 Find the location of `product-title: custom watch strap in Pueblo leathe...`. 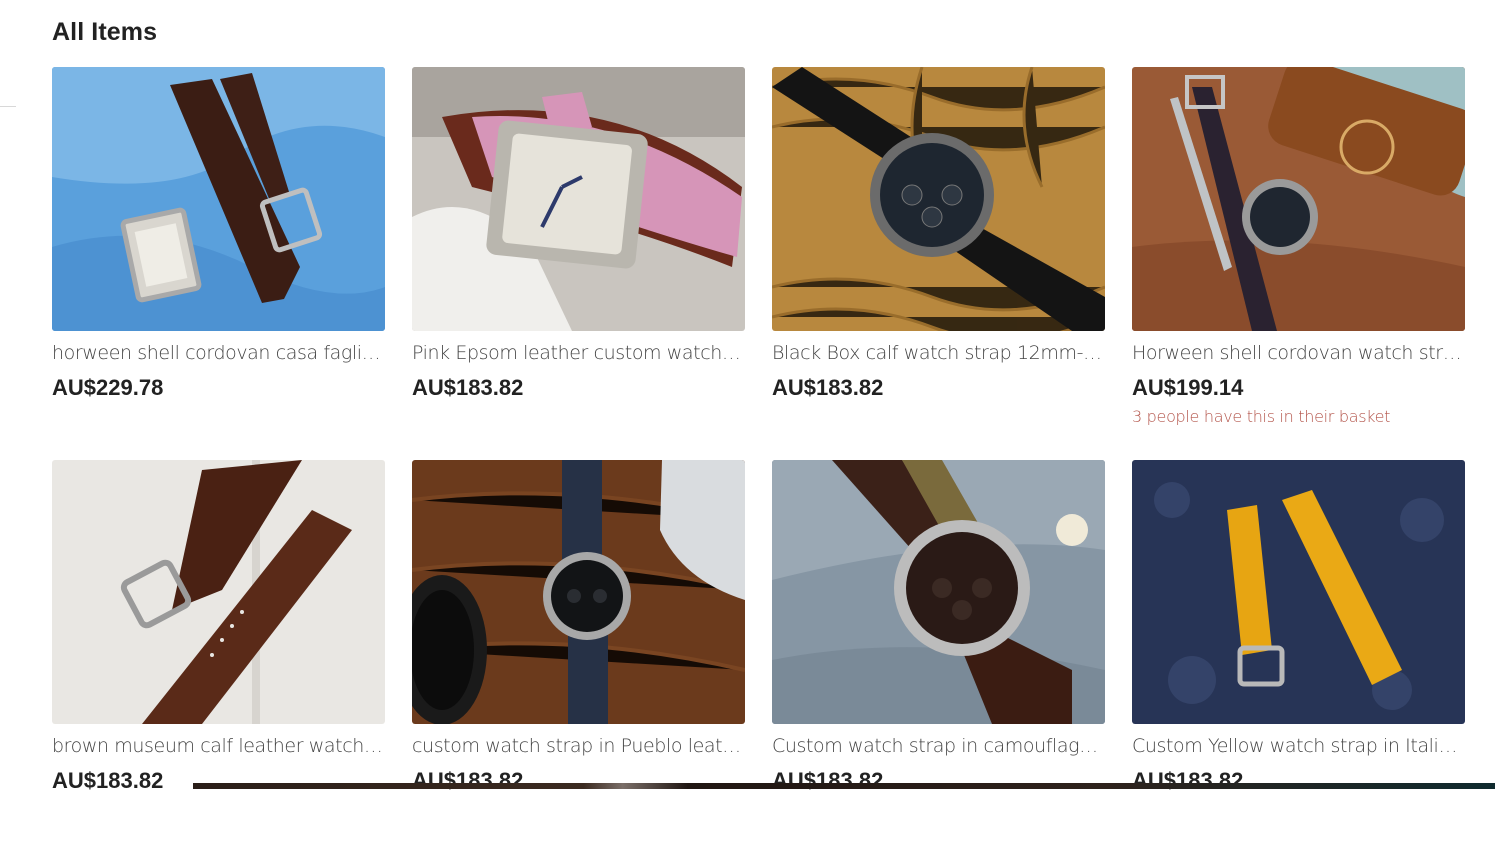

product-title: custom watch strap in Pueblo leathe... is located at coordinates (578, 746).